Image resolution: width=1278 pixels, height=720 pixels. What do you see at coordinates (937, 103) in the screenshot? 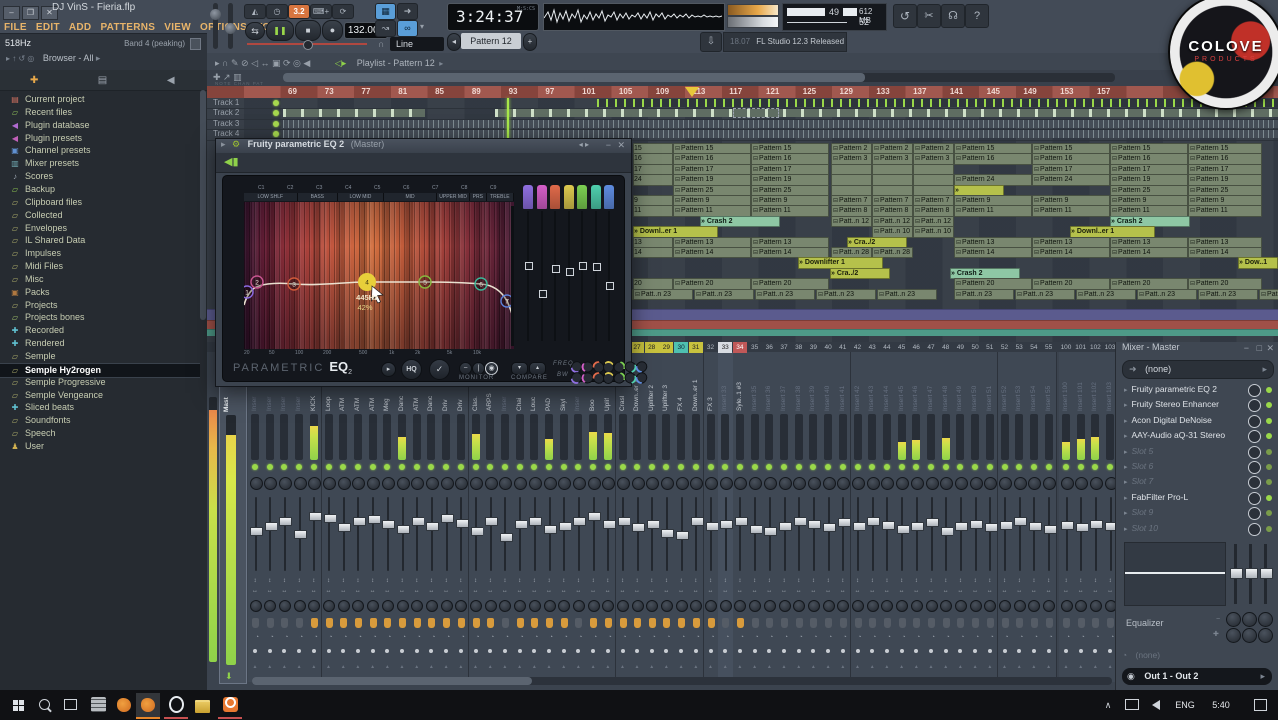
I see `track1-clip-ticks` at bounding box center [937, 103].